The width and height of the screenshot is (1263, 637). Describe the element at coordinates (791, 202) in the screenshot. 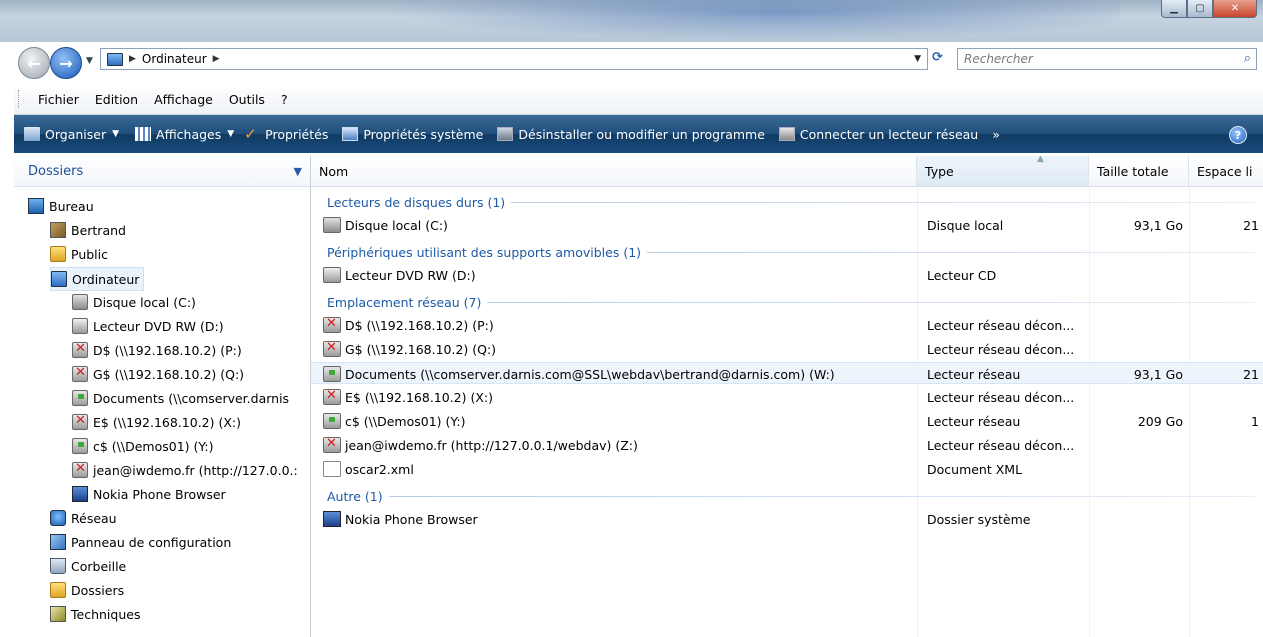

I see `group-header: Lecteurs de disques durs (1)` at that location.